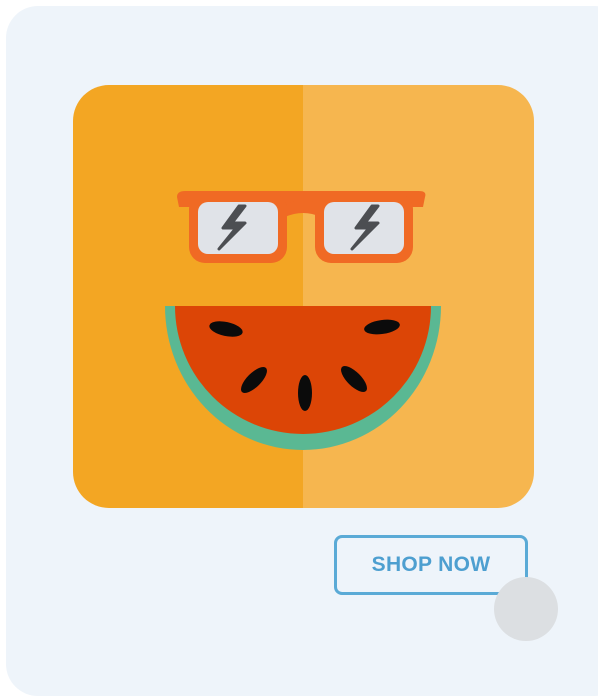 This screenshot has height=696, width=598. I want to click on shop-now-button: SHOP NOW, so click(431, 565).